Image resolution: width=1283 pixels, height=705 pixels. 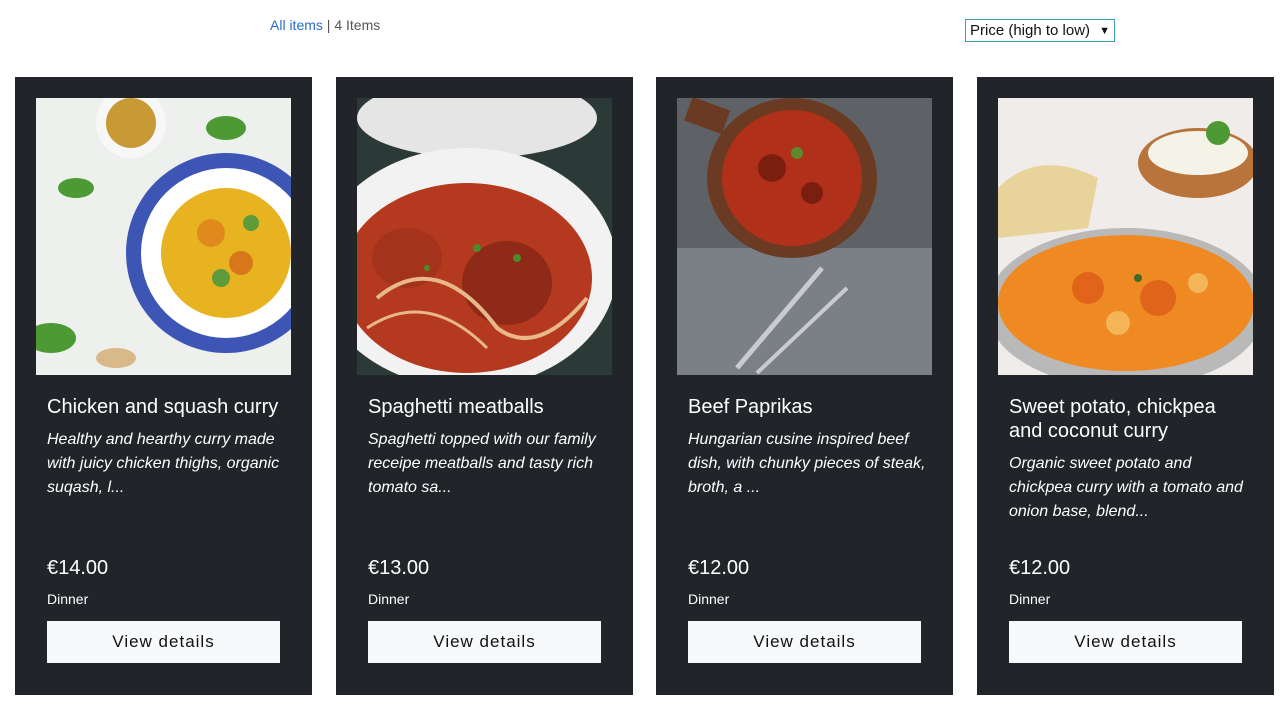 What do you see at coordinates (399, 568) in the screenshot?
I see `product-price: €13.00` at bounding box center [399, 568].